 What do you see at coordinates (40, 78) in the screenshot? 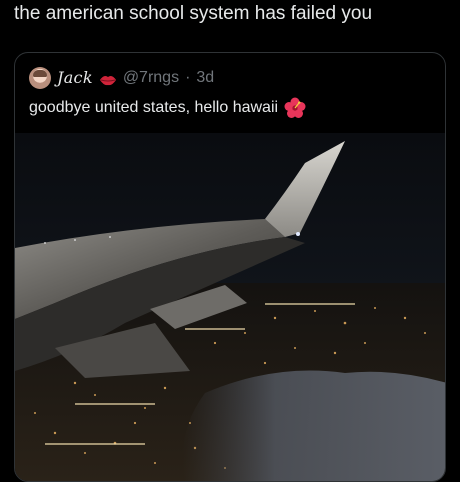
I see `avatar` at bounding box center [40, 78].